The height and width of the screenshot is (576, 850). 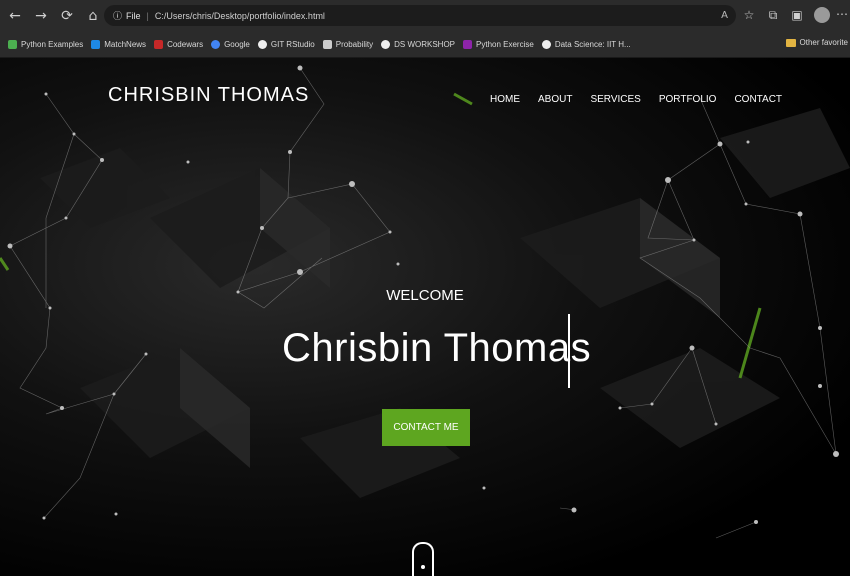 I want to click on favorites-star-icon: ☆, so click(x=749, y=15).